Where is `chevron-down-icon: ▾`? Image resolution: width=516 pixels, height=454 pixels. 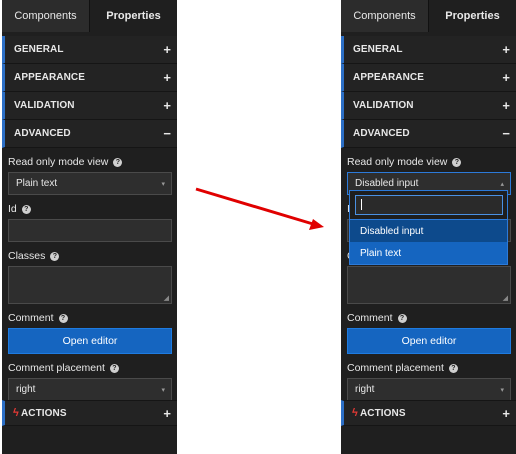 chevron-down-icon: ▾ is located at coordinates (502, 390).